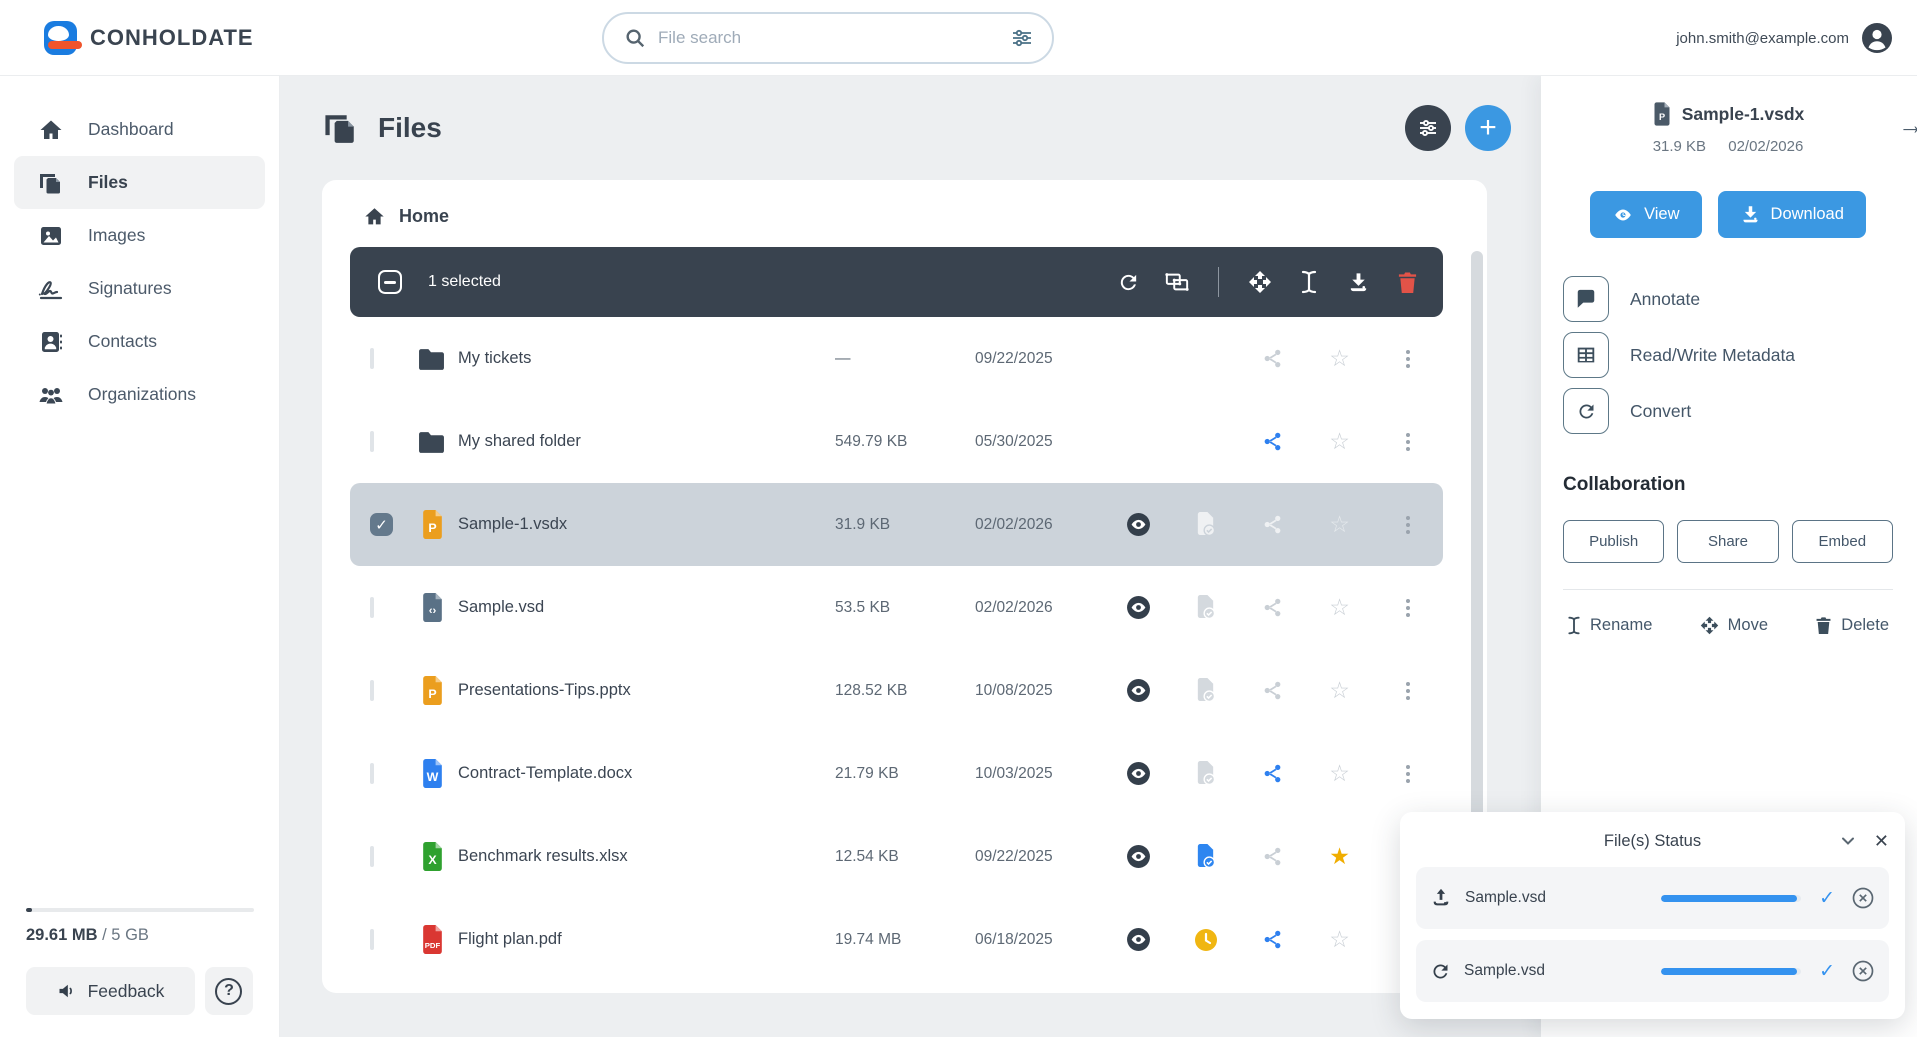 The height and width of the screenshot is (1037, 1917). What do you see at coordinates (1852, 625) in the screenshot?
I see `delete-button: Delete` at bounding box center [1852, 625].